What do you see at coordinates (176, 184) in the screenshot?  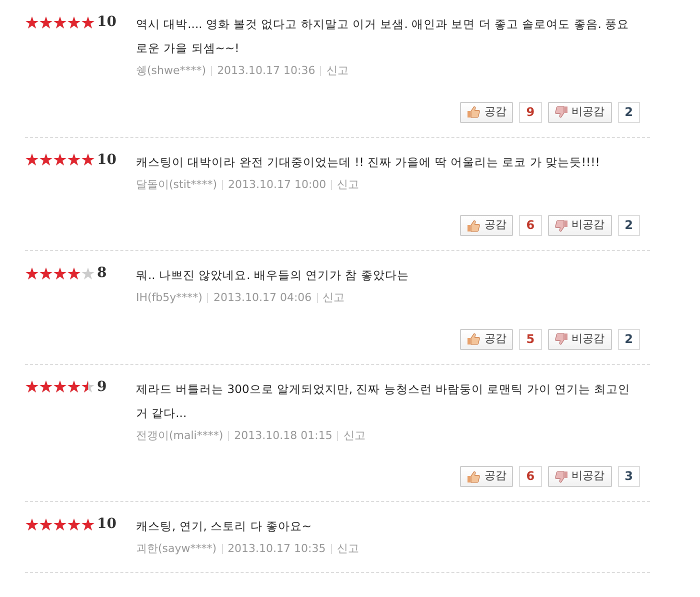 I see `author-name: 달돌이(stit****)` at bounding box center [176, 184].